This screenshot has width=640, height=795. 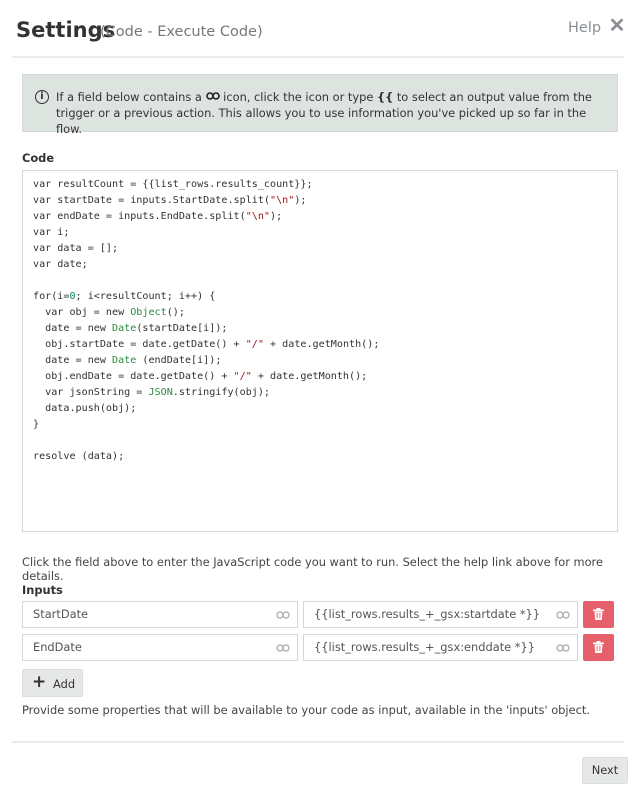 I want to click on inputs-label: Inputs, so click(x=42, y=590).